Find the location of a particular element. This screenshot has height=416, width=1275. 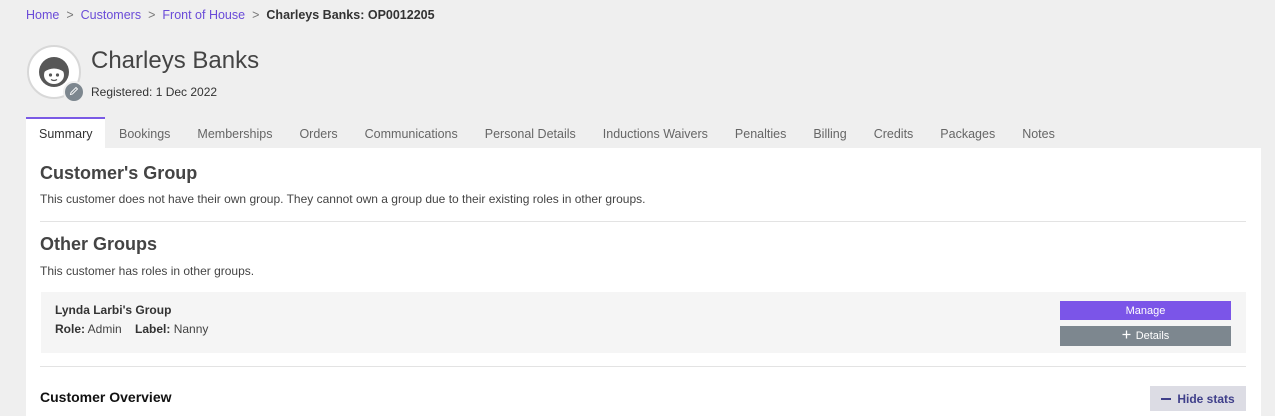

tab-packages: Packages is located at coordinates (968, 133).